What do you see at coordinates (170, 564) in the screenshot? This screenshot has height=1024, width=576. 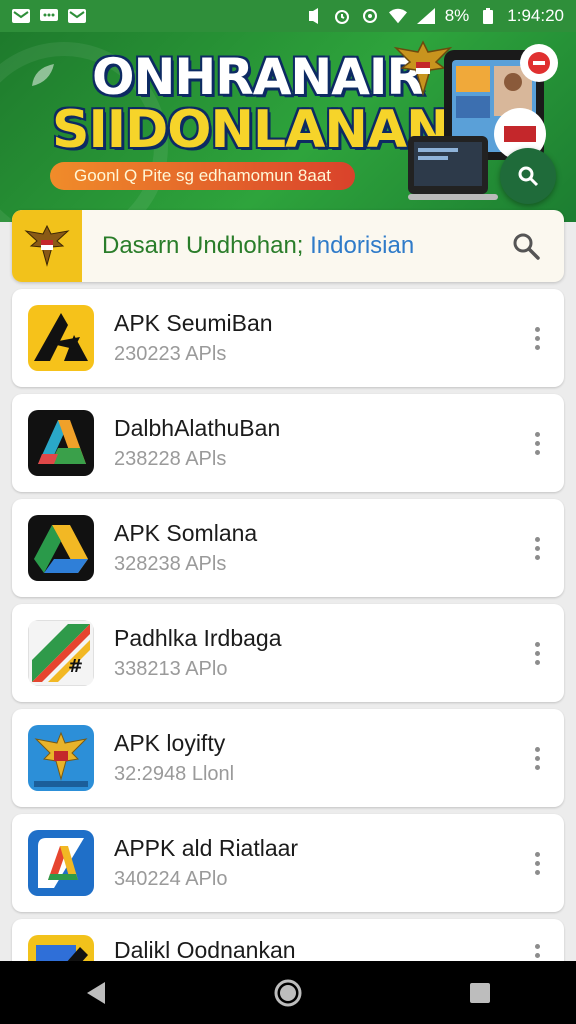 I see `app-meta: 328238 APls` at bounding box center [170, 564].